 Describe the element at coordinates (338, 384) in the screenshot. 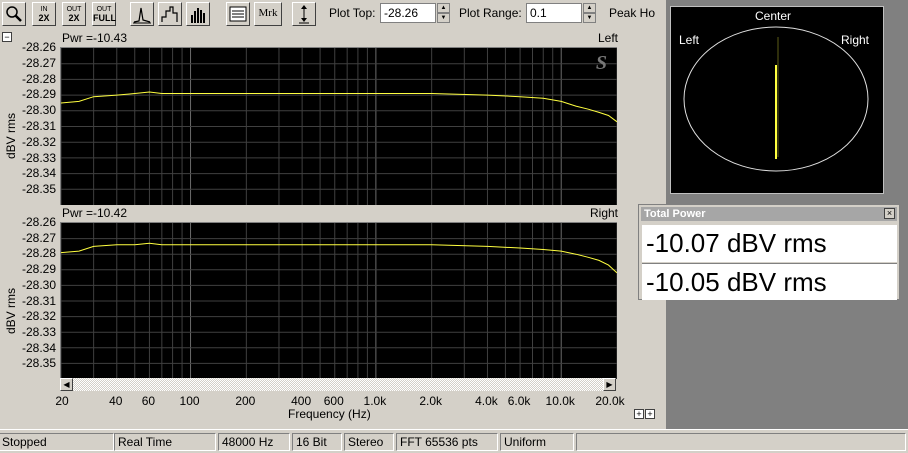

I see `frequency-scrollbar: ◀ ▶` at that location.